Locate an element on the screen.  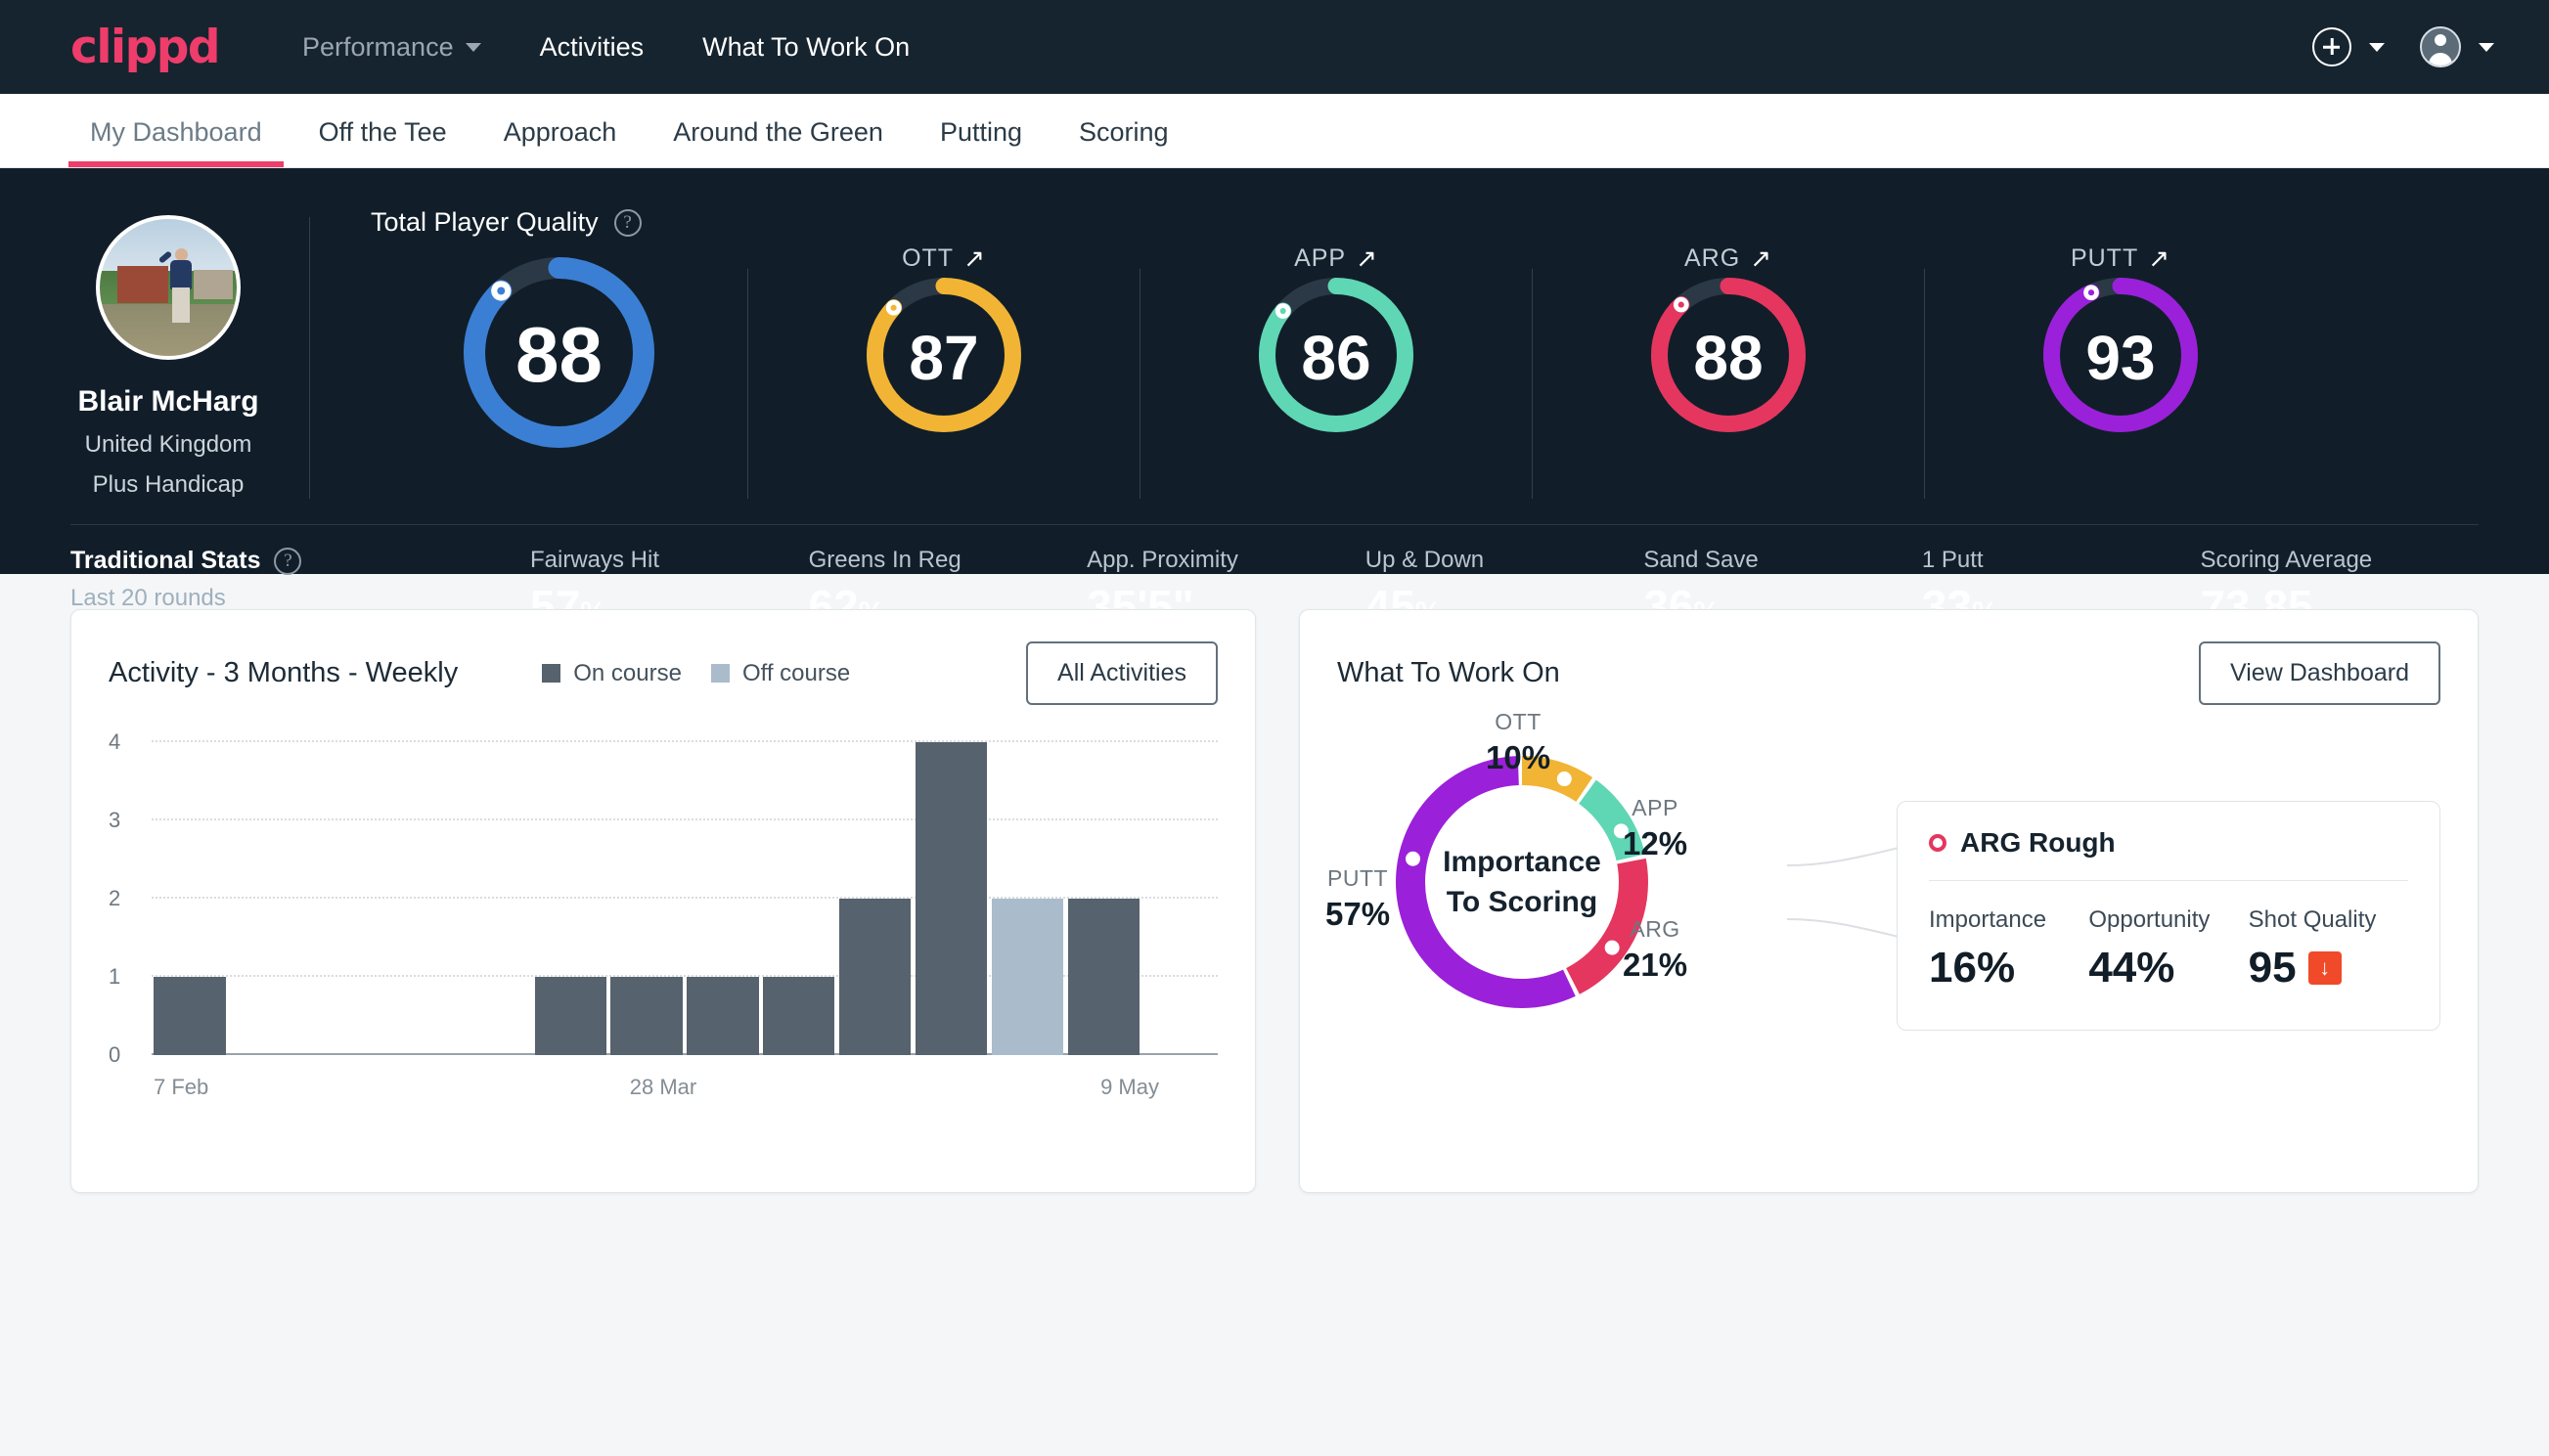
nav-link-activities: Activities is located at coordinates (592, 47).